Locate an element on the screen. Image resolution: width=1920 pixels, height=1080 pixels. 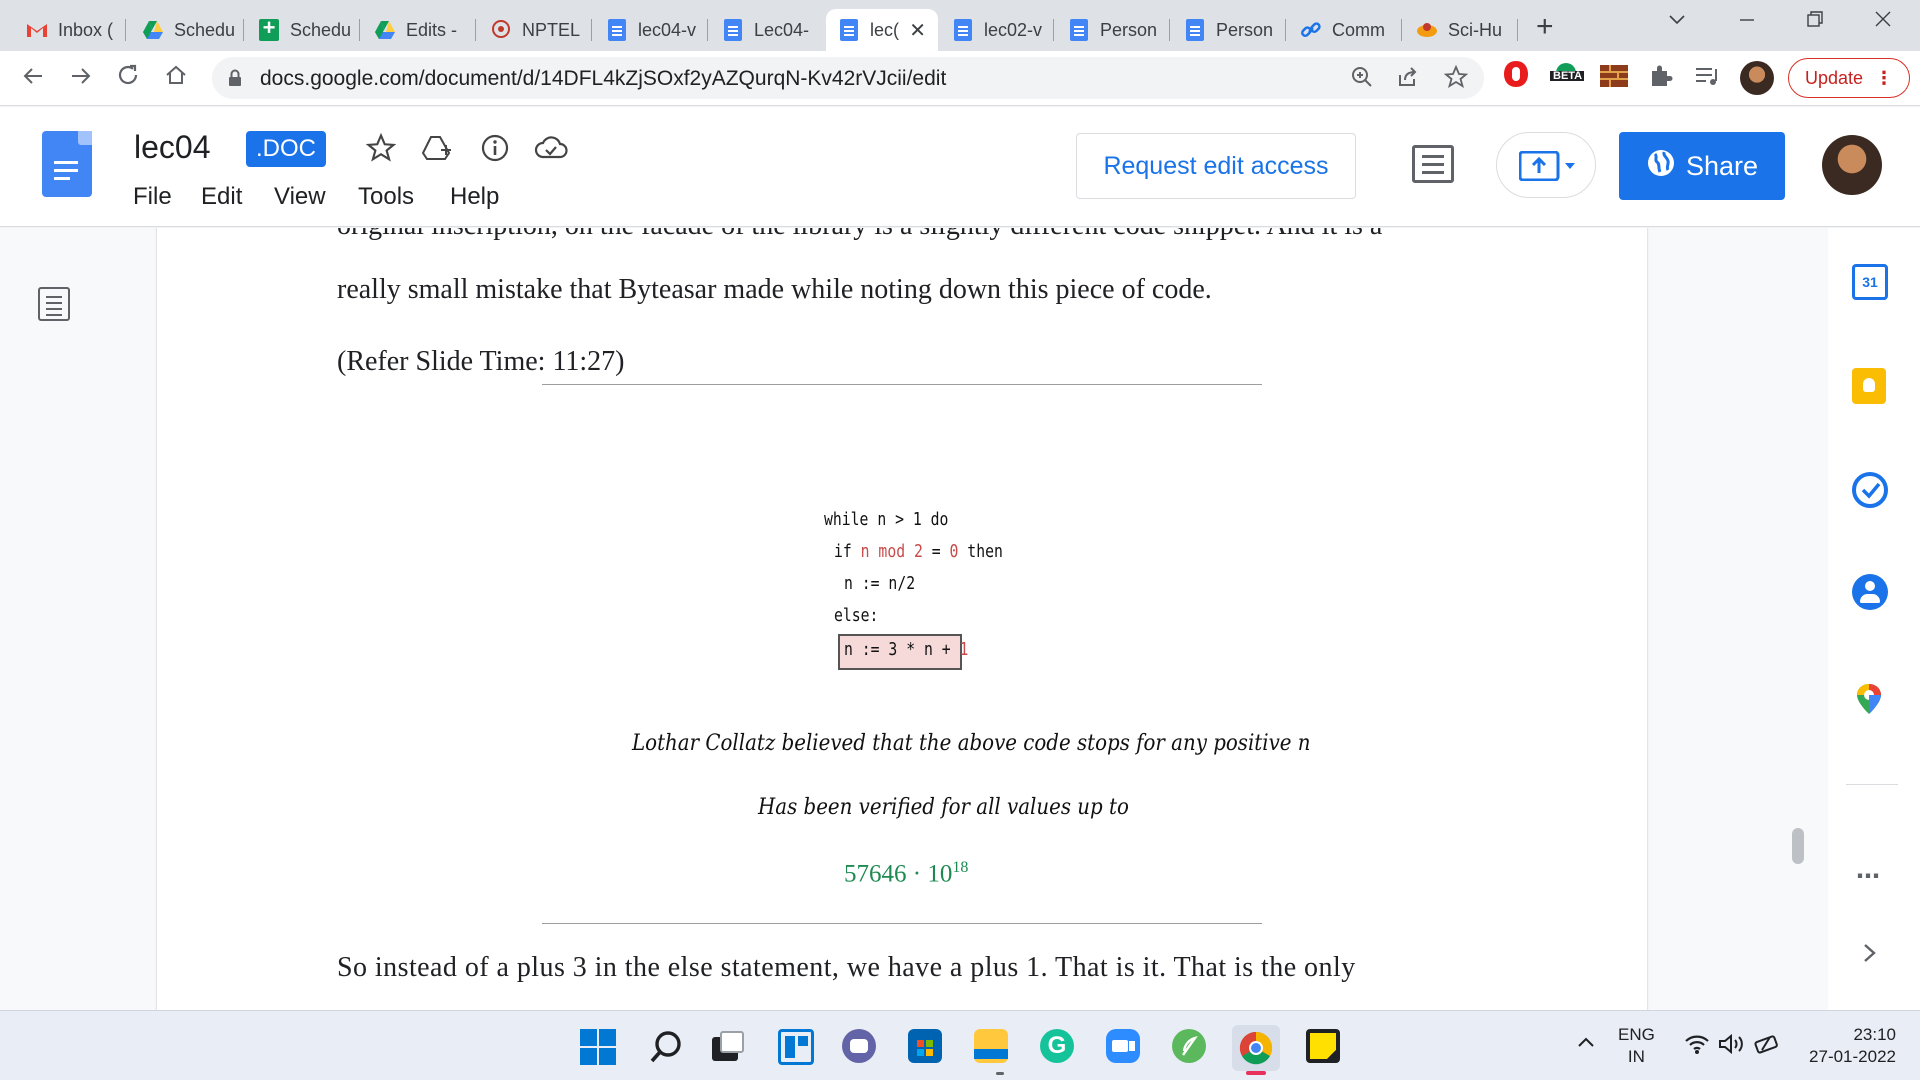
tab-doc-person-2: Person is located at coordinates (1229, 30).